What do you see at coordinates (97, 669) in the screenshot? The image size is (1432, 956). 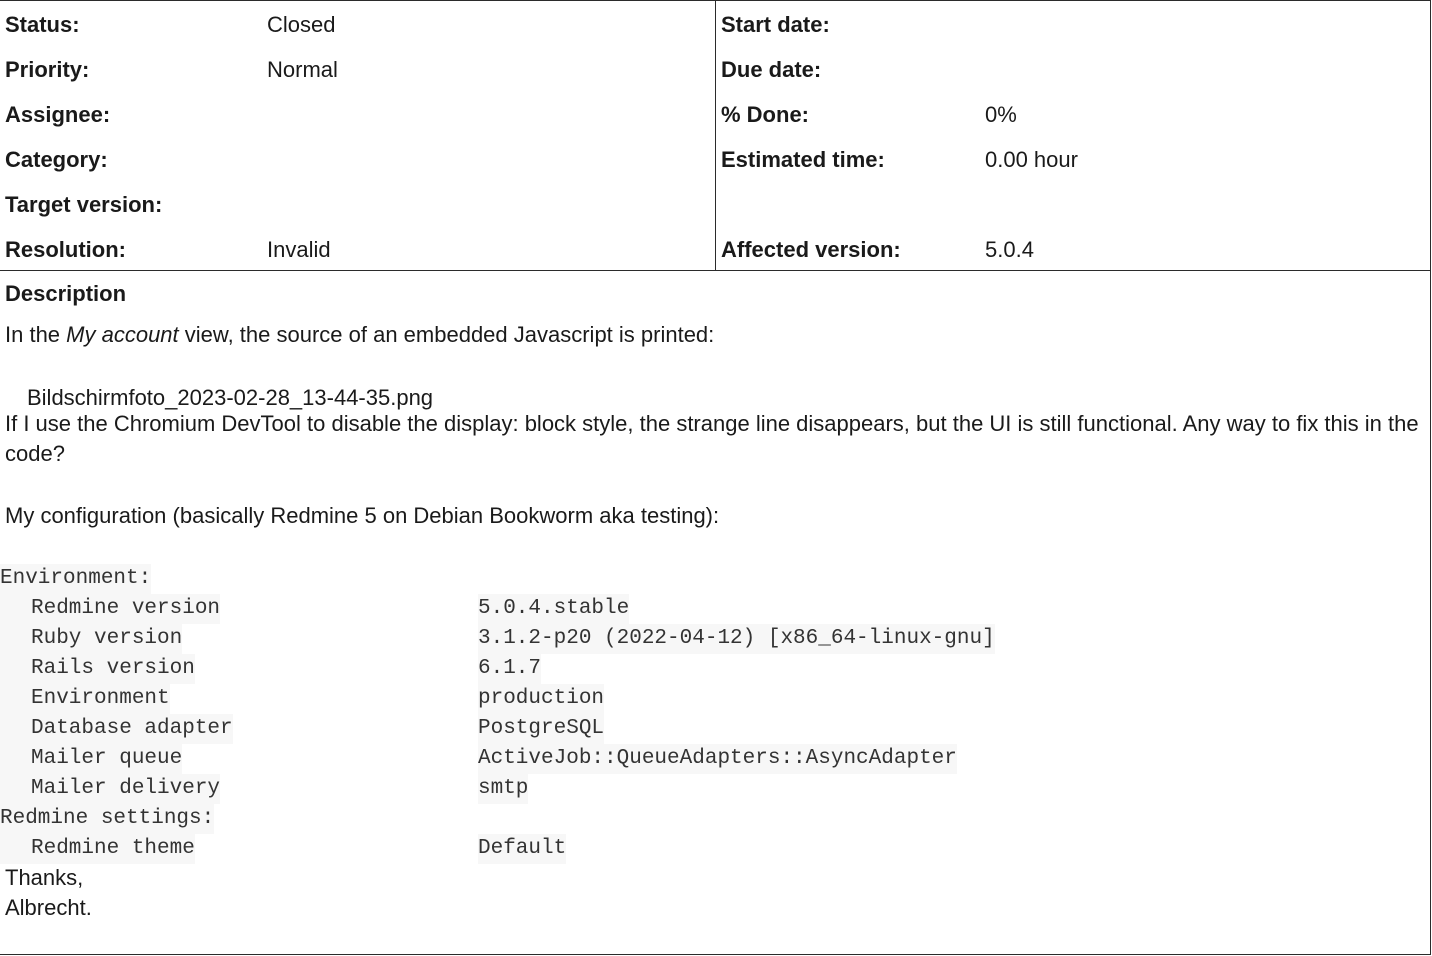 I see `env-key: Rails version` at bounding box center [97, 669].